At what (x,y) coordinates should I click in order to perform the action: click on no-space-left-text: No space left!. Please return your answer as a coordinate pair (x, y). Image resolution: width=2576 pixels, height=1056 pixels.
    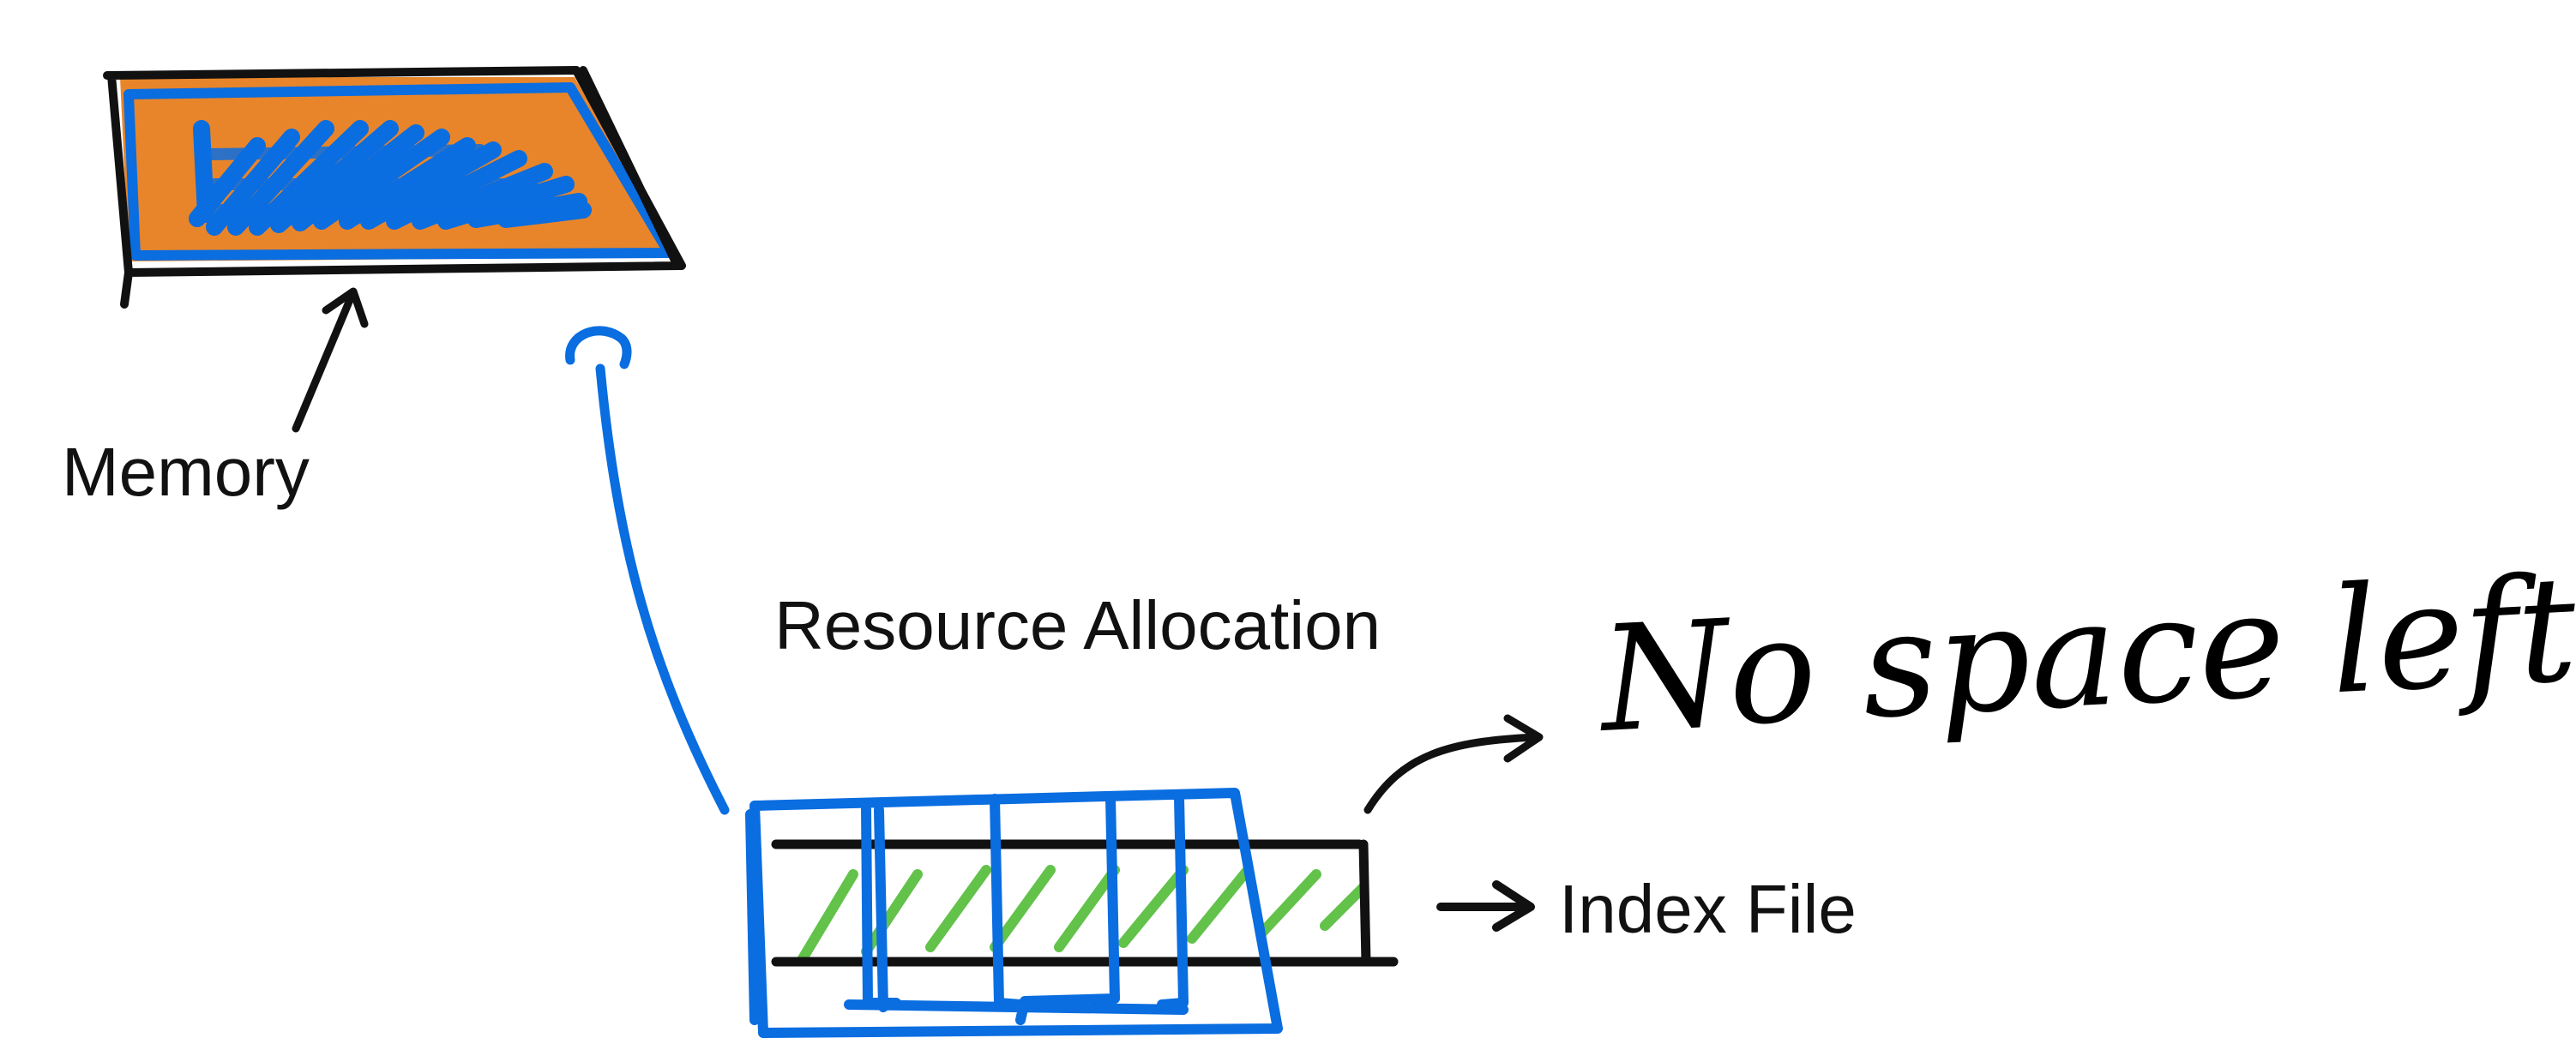
    Looking at the image, I should click on (2084, 653).